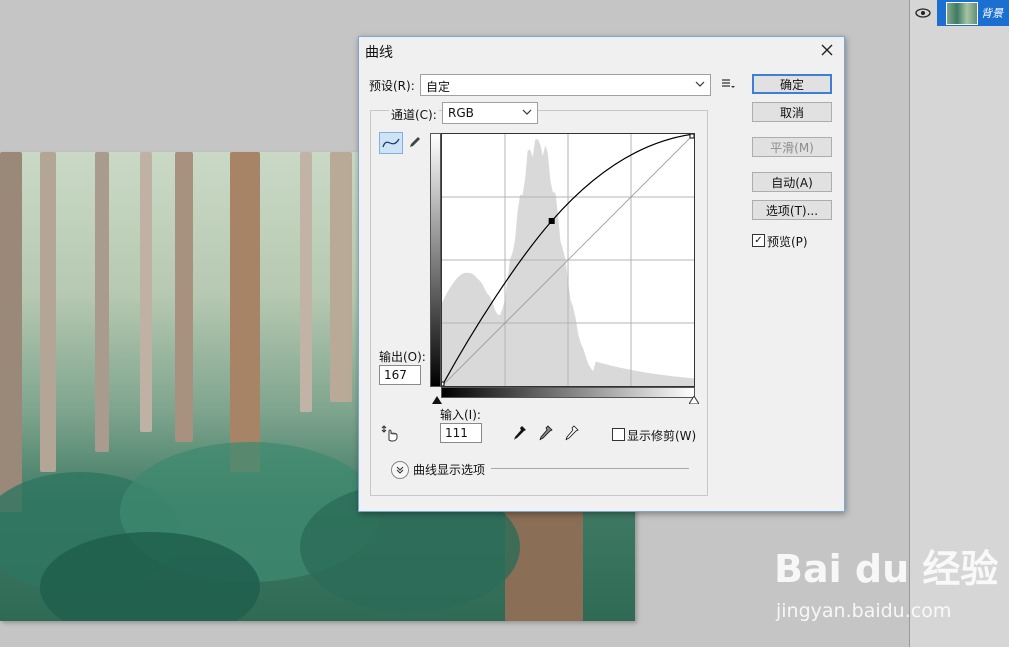 This screenshot has height=647, width=1009. I want to click on gray-eyedropper-icon, so click(546, 433).